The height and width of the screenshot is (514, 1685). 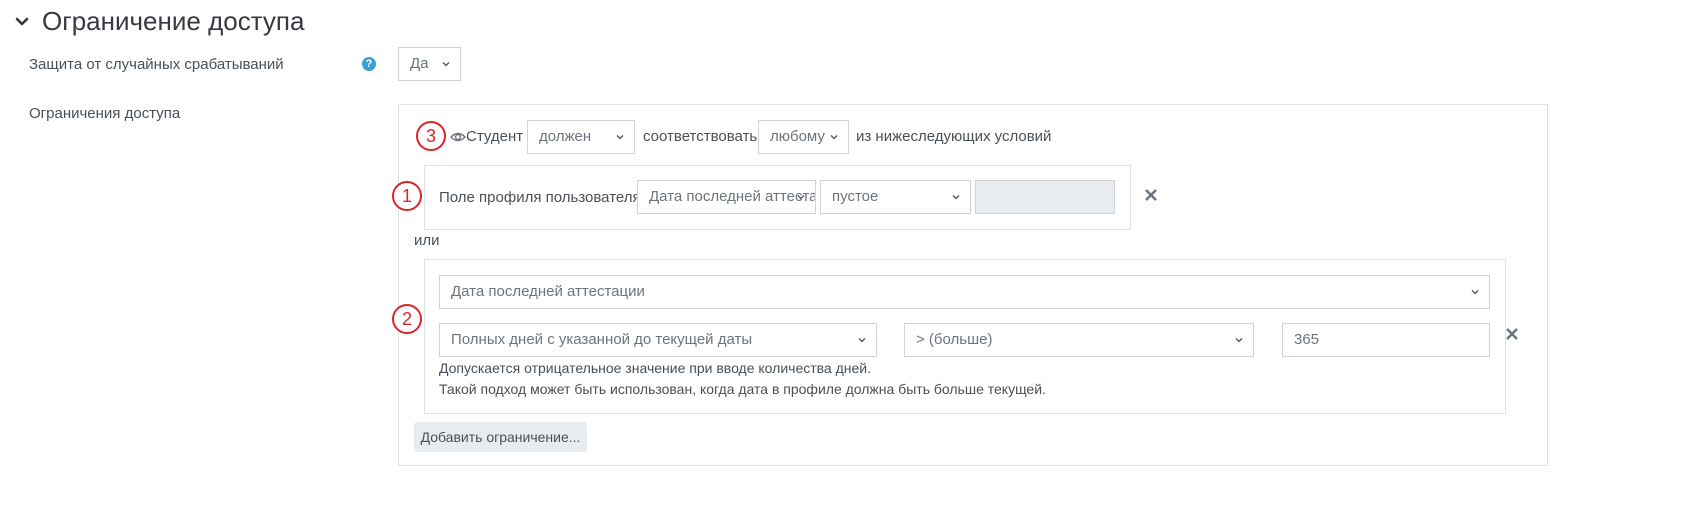 What do you see at coordinates (954, 136) in the screenshot?
I see `following-label: из нижеследующих условий` at bounding box center [954, 136].